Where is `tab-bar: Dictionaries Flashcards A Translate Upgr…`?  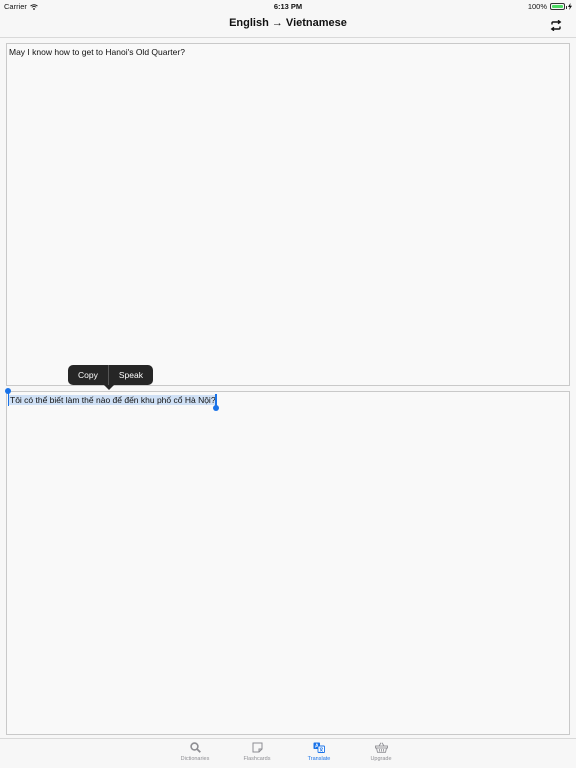 tab-bar: Dictionaries Flashcards A Translate Upgr… is located at coordinates (288, 753).